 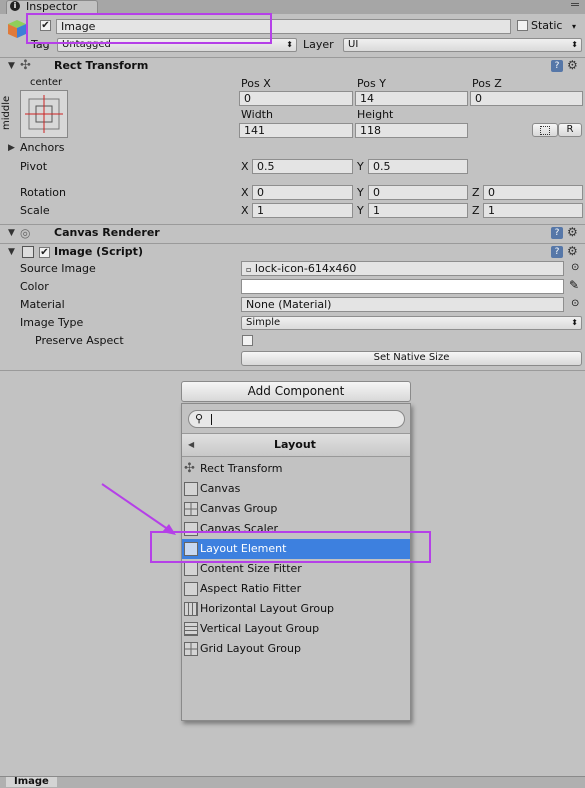 What do you see at coordinates (575, 4) in the screenshot?
I see `menu-icon` at bounding box center [575, 4].